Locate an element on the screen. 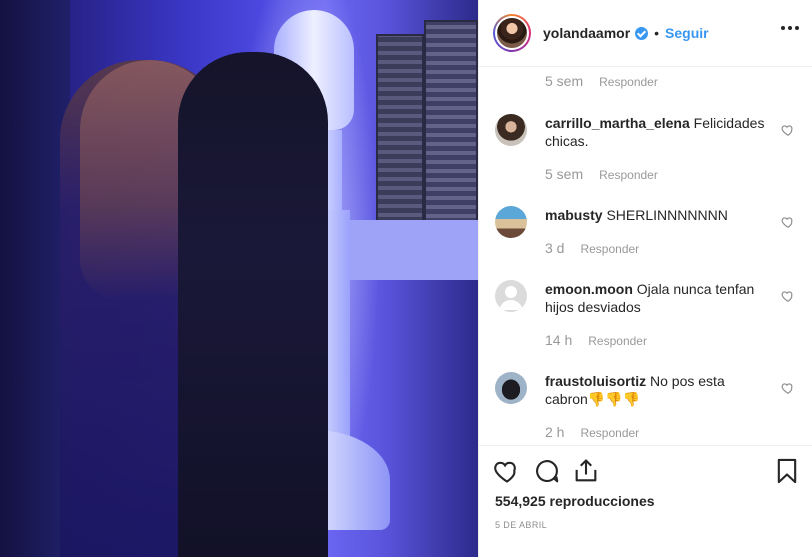  post-actions: 554,925 reproducciones 5 DE ABRIL is located at coordinates (645, 501).